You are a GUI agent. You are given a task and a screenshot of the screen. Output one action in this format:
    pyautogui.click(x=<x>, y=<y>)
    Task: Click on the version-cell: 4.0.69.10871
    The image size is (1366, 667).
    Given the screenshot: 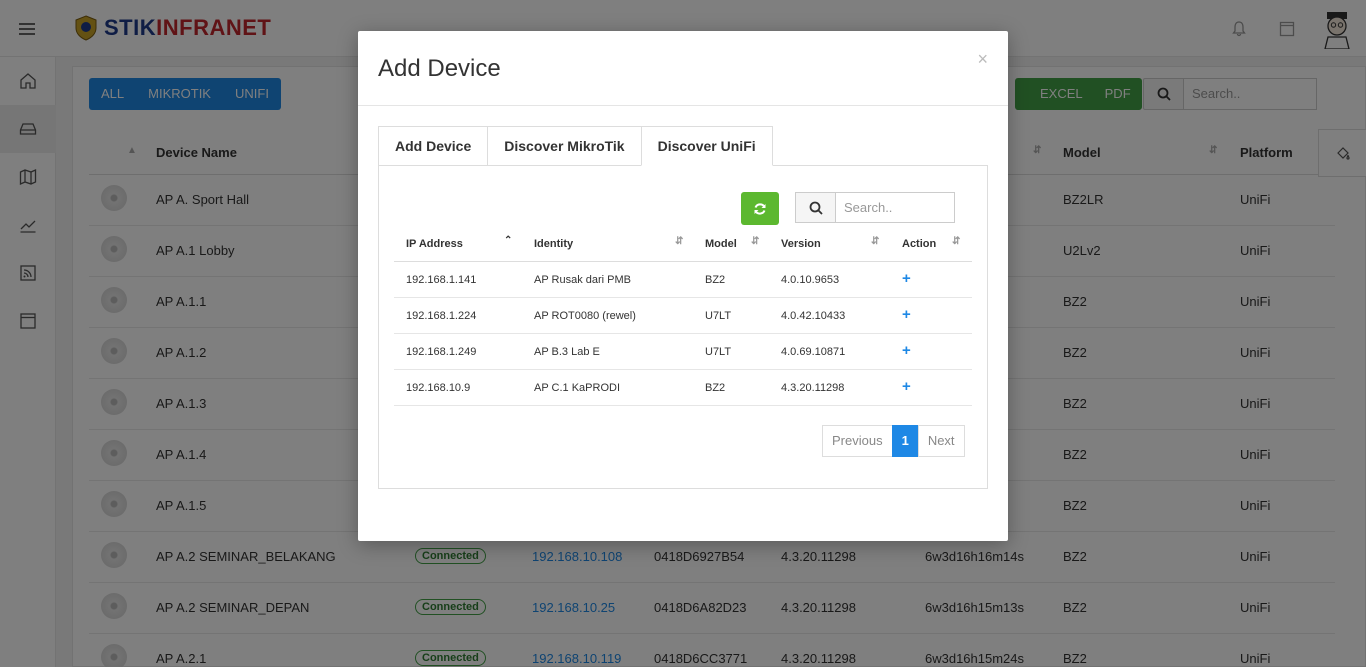 What is the action you would take?
    pyautogui.click(x=813, y=352)
    